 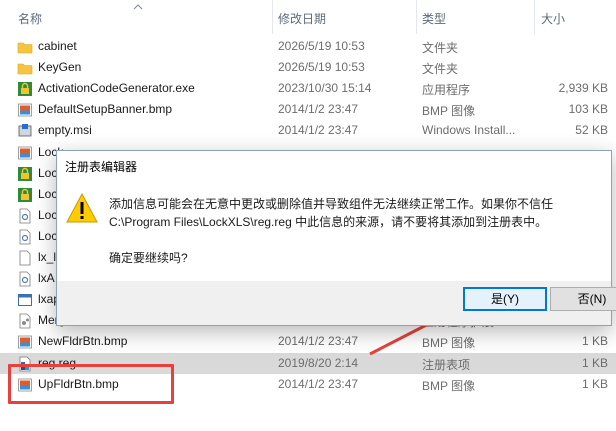 I want to click on warning-icon, so click(x=82, y=208).